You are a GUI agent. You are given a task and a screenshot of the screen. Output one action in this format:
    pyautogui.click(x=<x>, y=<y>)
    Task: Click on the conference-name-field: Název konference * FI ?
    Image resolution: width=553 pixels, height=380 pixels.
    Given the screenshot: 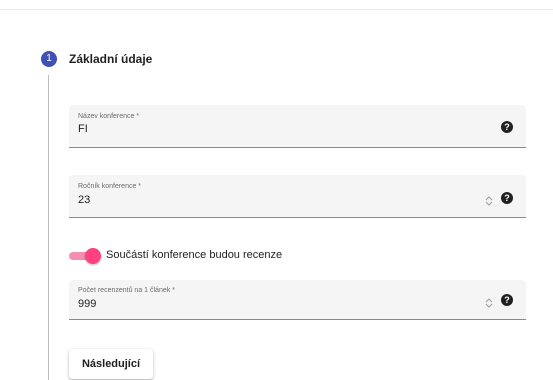 What is the action you would take?
    pyautogui.click(x=297, y=126)
    